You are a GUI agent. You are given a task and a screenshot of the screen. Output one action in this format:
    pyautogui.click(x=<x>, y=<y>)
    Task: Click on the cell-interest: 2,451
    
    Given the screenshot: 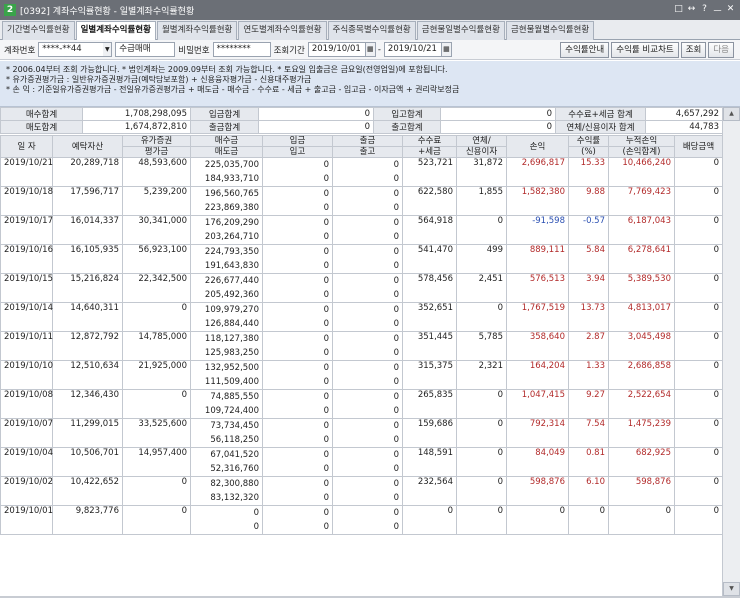 What is the action you would take?
    pyautogui.click(x=481, y=288)
    